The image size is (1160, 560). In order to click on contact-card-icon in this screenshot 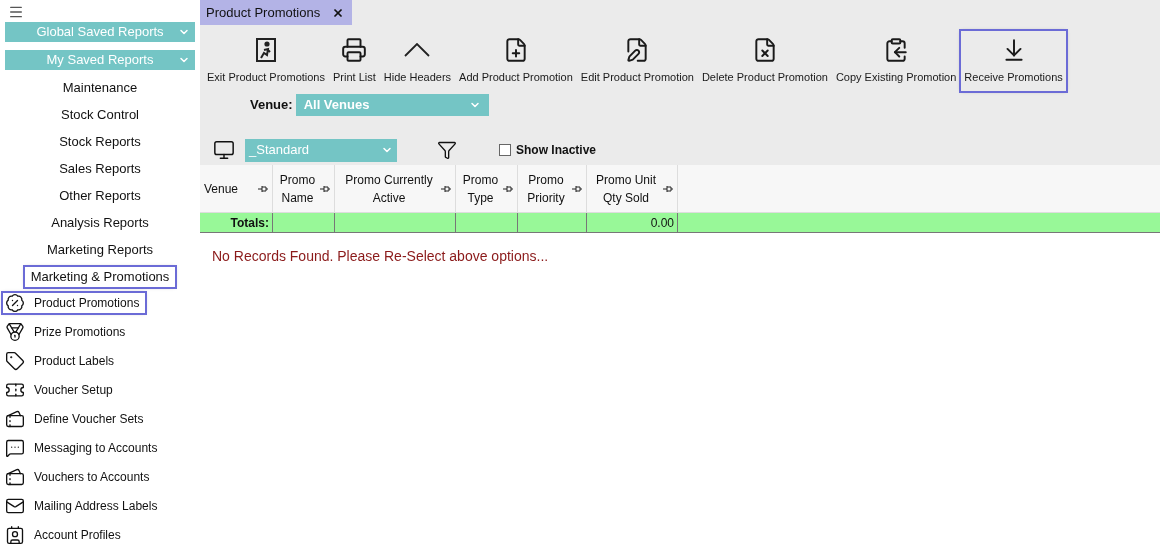, I will do `click(15, 535)`.